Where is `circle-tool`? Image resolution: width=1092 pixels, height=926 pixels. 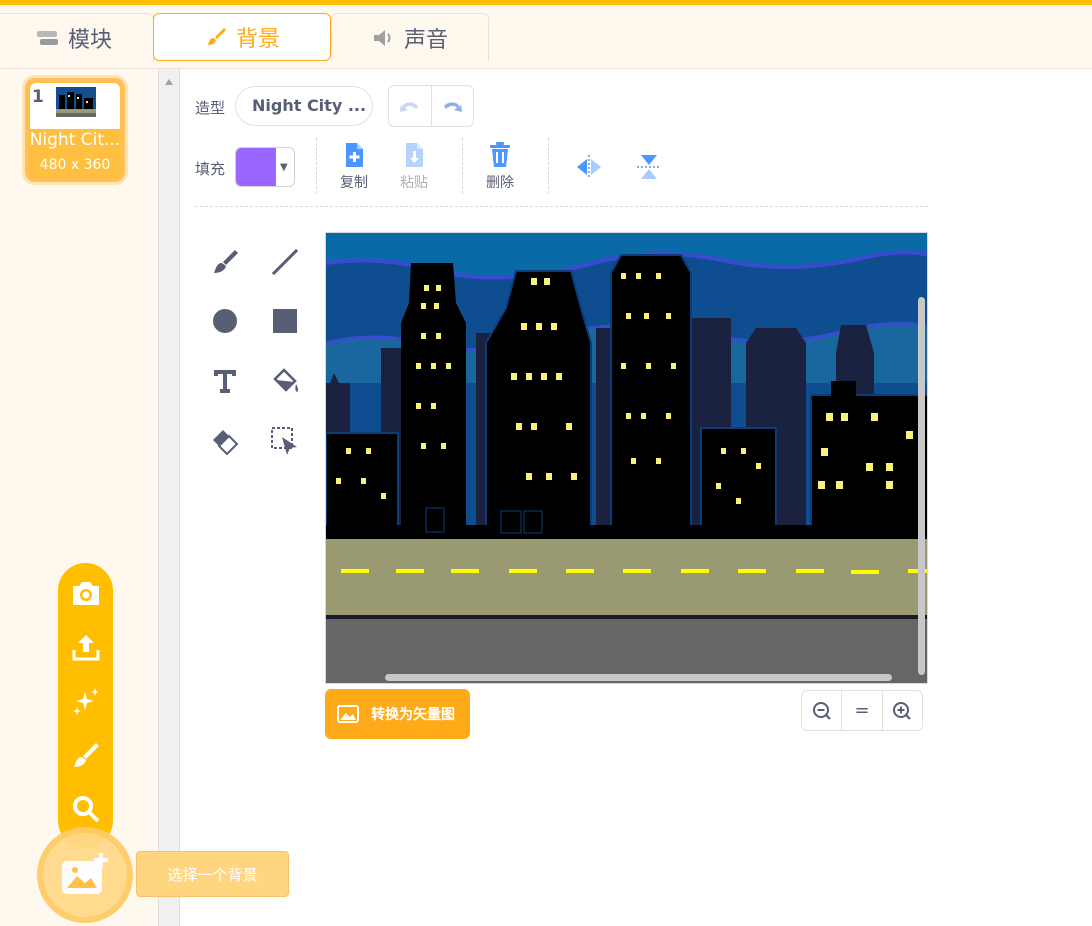 circle-tool is located at coordinates (225, 321).